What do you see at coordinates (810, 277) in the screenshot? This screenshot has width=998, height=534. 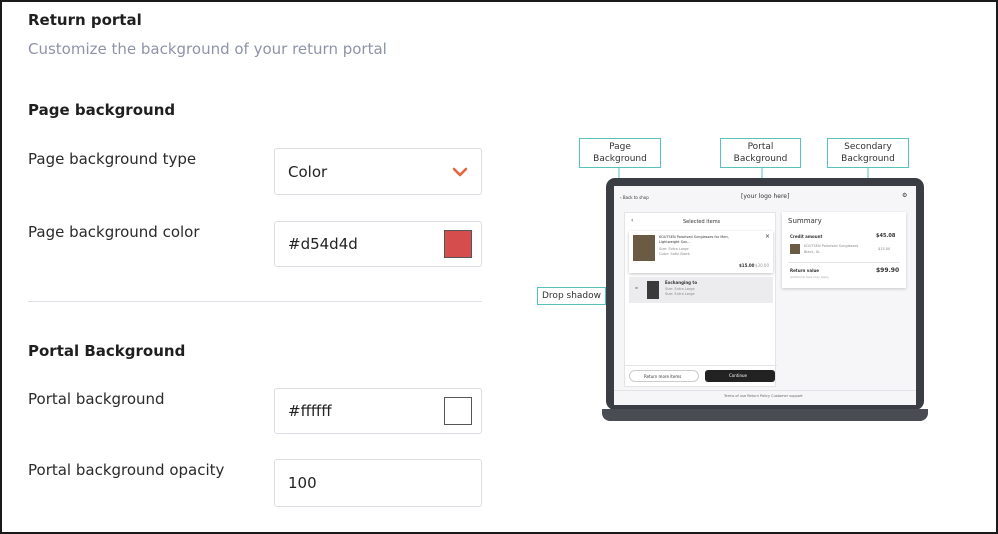 I see `mini-return-value-sub: Additional fees may apply` at bounding box center [810, 277].